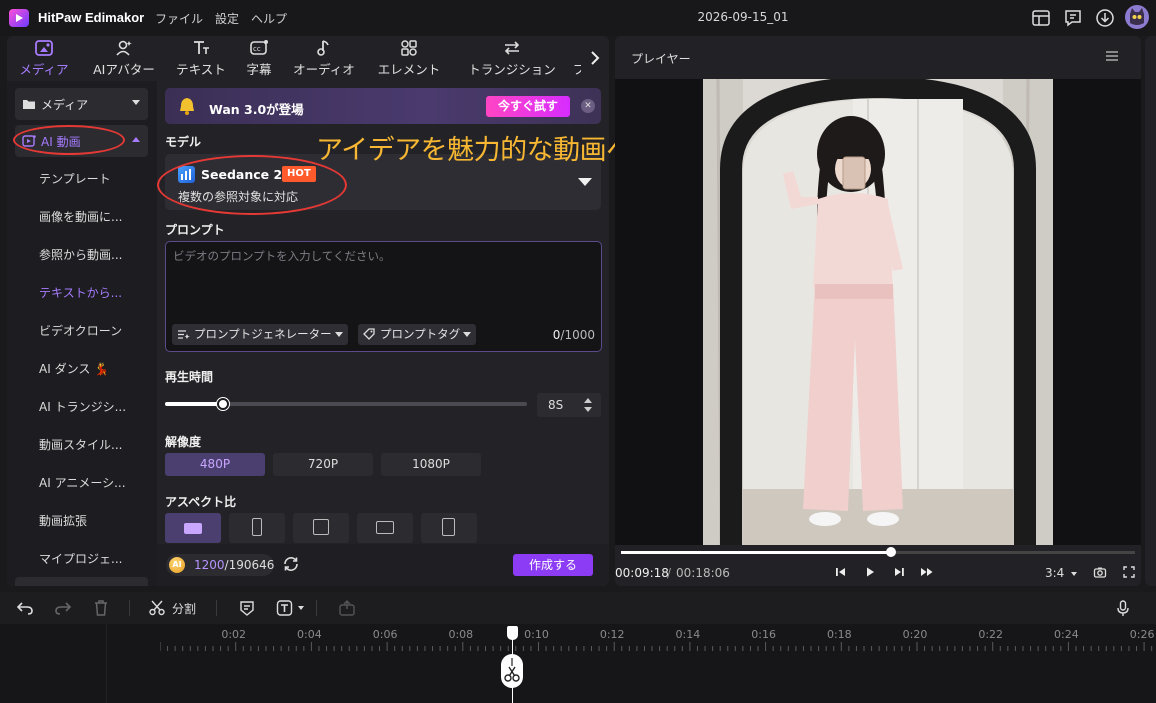 This screenshot has width=1156, height=703. I want to click on hamburger-menu-icon, so click(1112, 56).